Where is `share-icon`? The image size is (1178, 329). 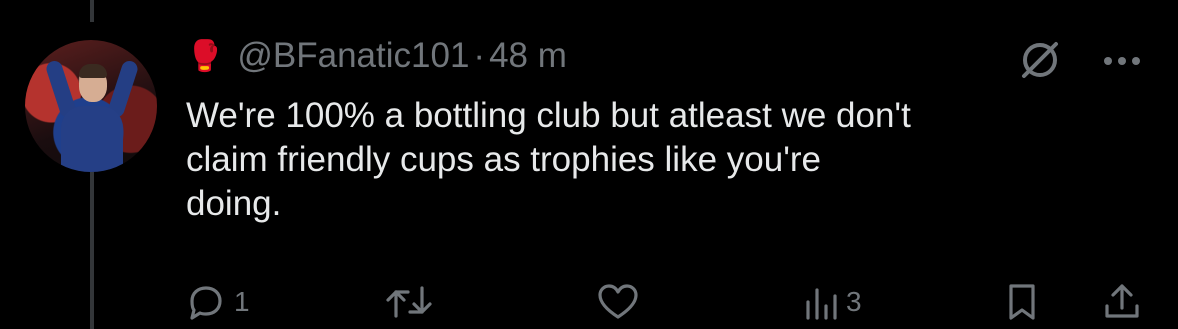 share-icon is located at coordinates (1122, 302).